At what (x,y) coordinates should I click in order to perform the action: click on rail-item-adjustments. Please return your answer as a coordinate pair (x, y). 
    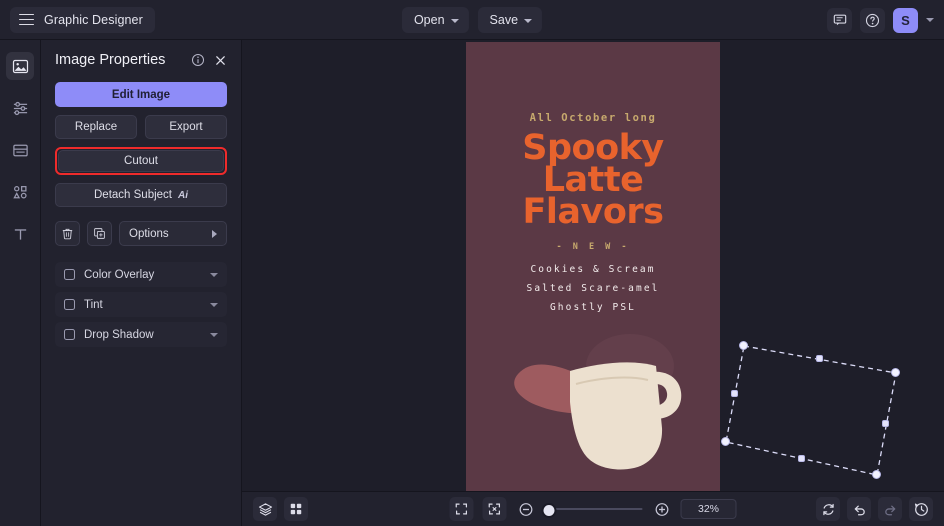
    Looking at the image, I should click on (20, 108).